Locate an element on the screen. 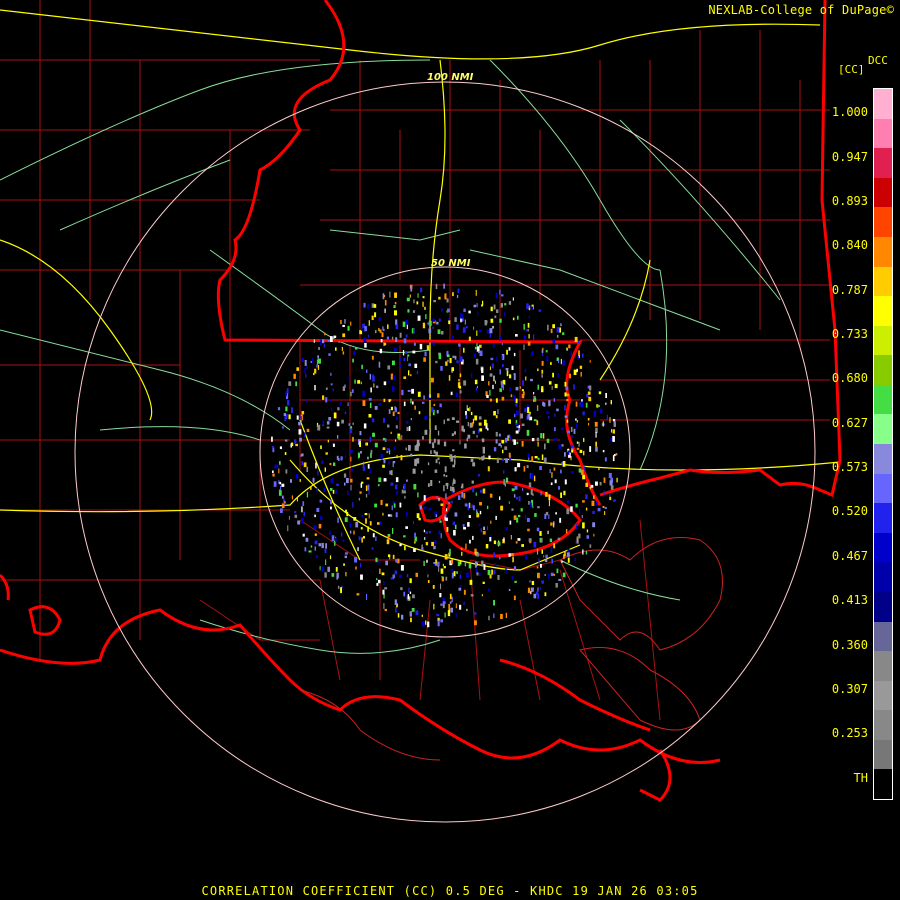  colorbar-label: 0.360 is located at coordinates (849, 645).